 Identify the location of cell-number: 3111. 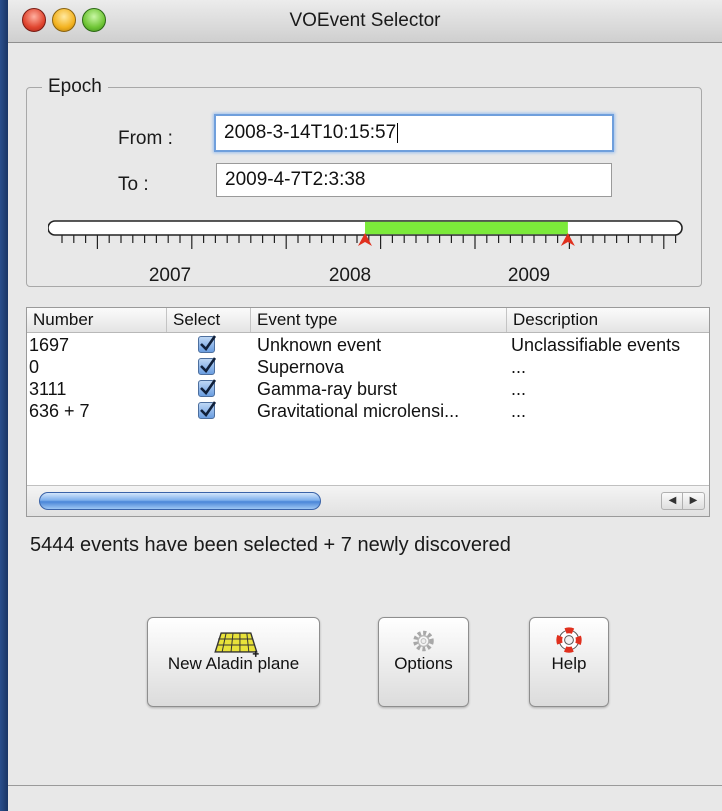
(48, 389).